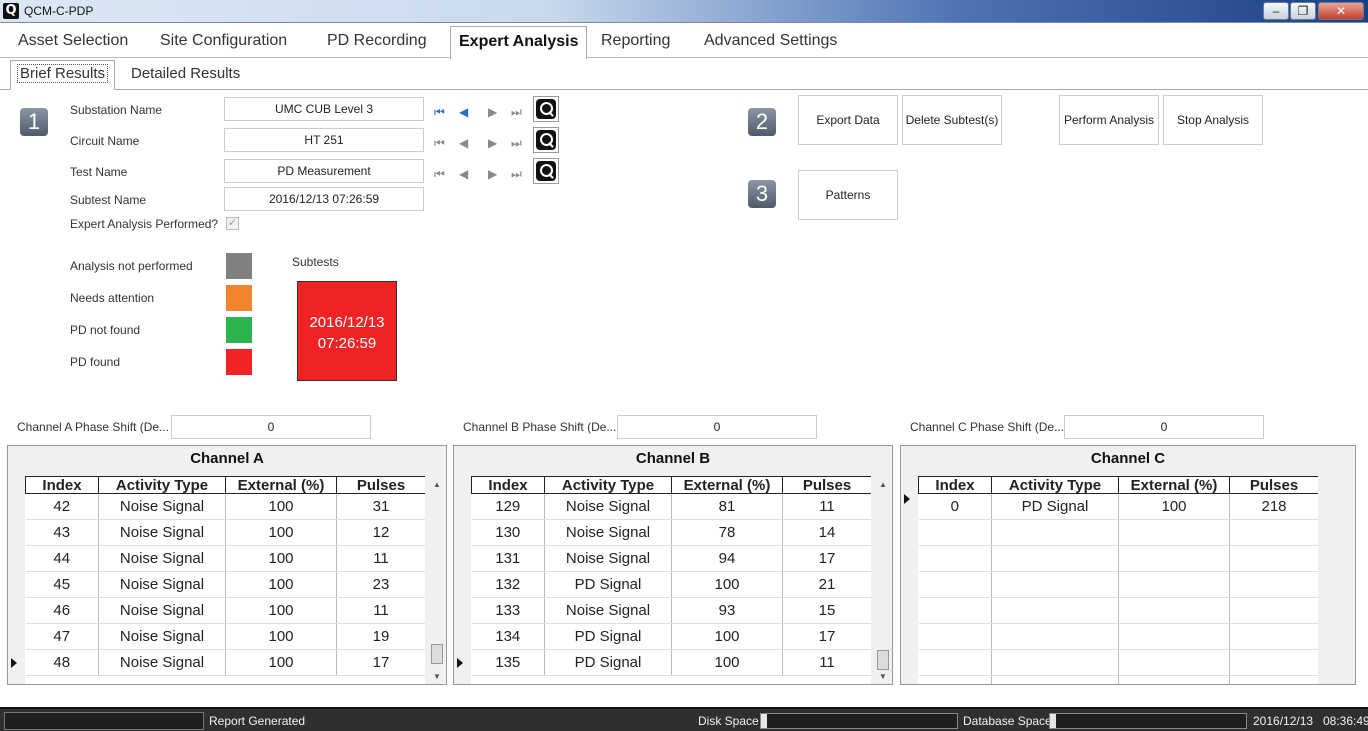  Describe the element at coordinates (62, 662) in the screenshot. I see `cell-index: 48` at that location.